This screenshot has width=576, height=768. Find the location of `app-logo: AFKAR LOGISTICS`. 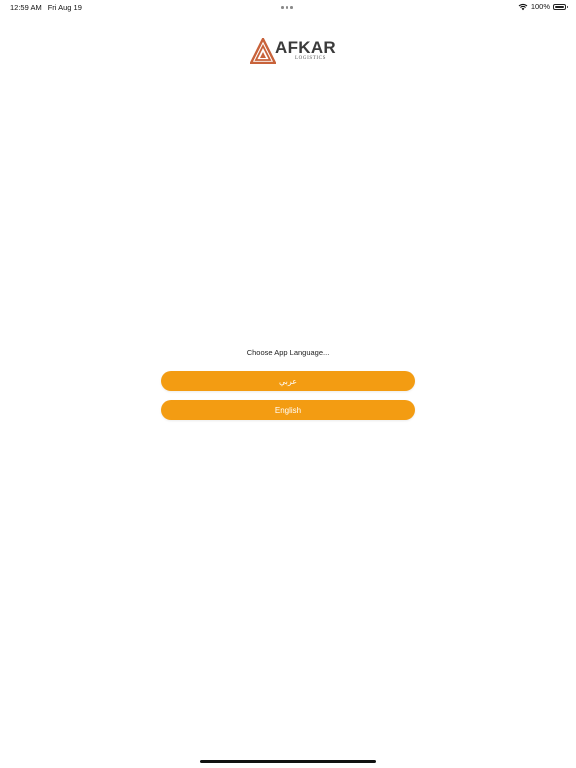

app-logo: AFKAR LOGISTICS is located at coordinates (293, 52).